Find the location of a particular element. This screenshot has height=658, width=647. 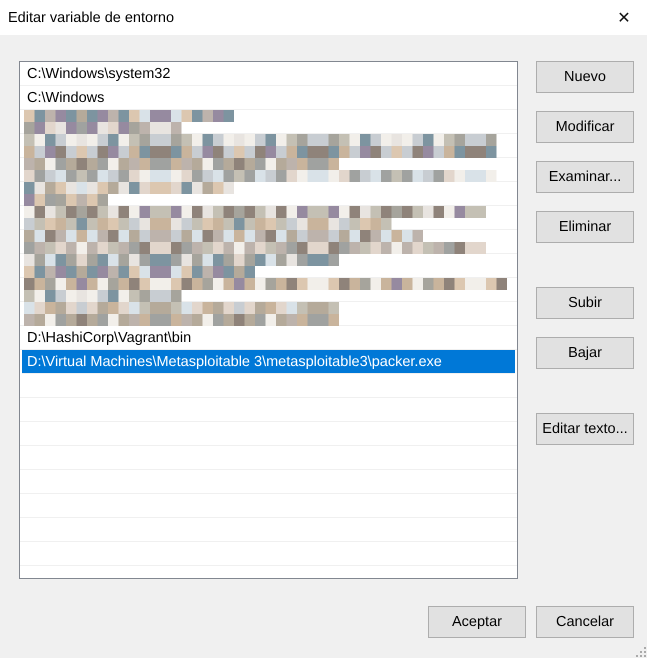

action-button: Eliminar is located at coordinates (585, 227).